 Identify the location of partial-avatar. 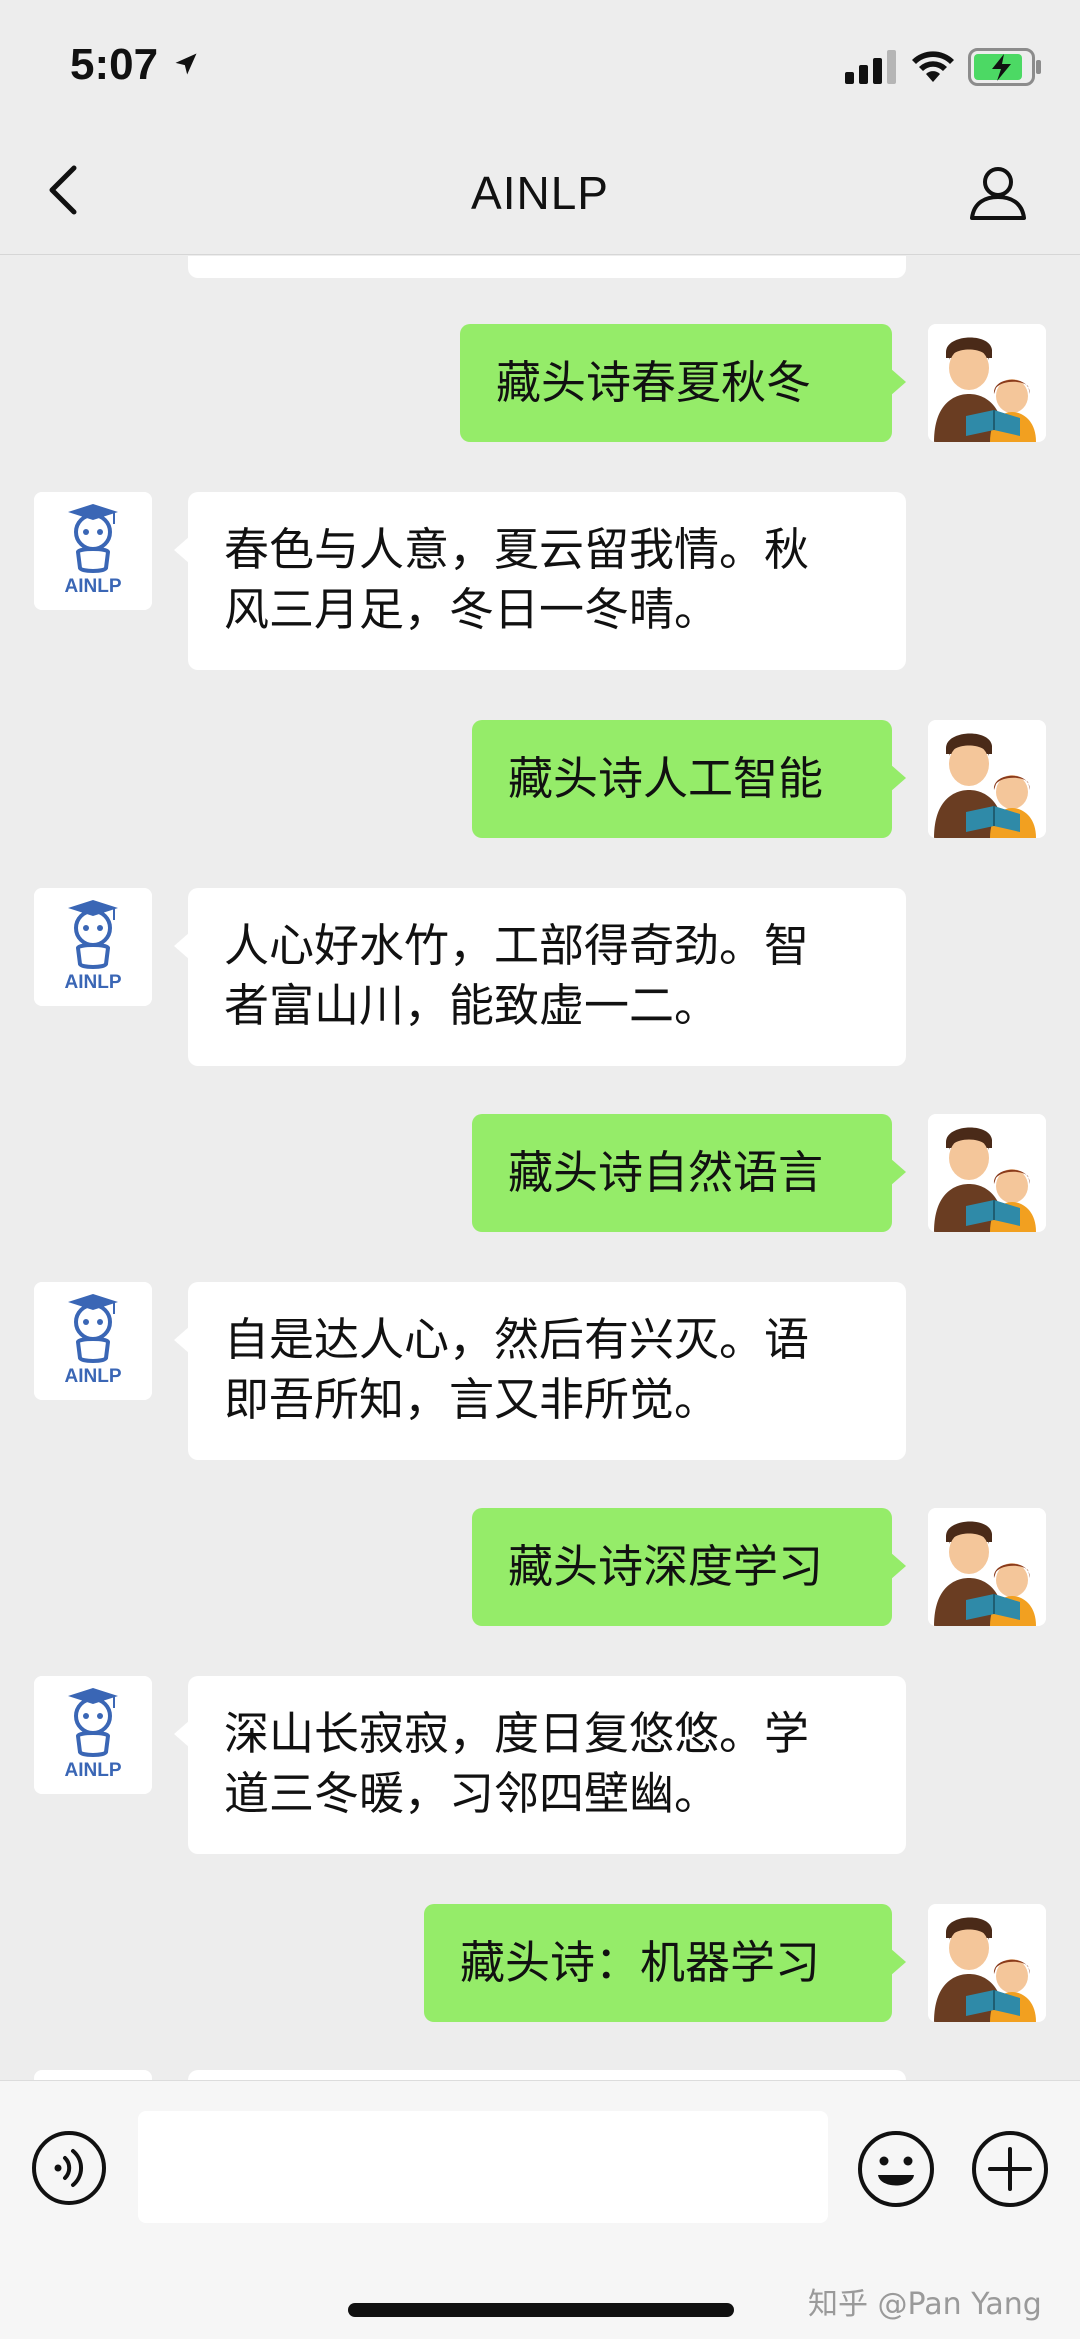
(93, 2075).